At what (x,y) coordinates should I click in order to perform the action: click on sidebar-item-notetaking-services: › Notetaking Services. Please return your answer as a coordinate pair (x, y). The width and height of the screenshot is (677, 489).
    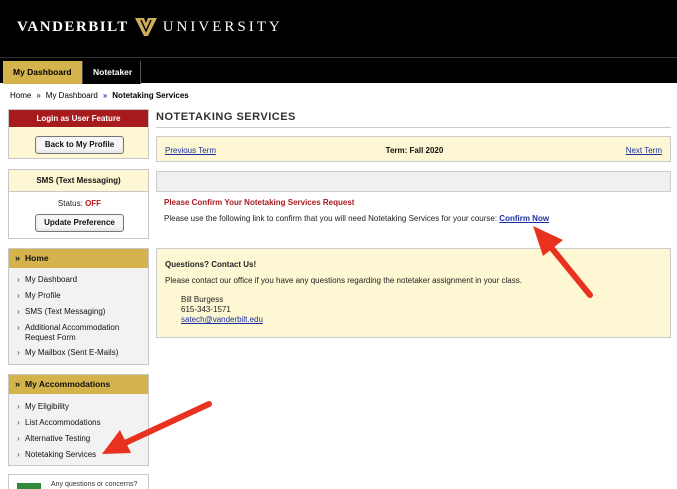
    Looking at the image, I should click on (81, 455).